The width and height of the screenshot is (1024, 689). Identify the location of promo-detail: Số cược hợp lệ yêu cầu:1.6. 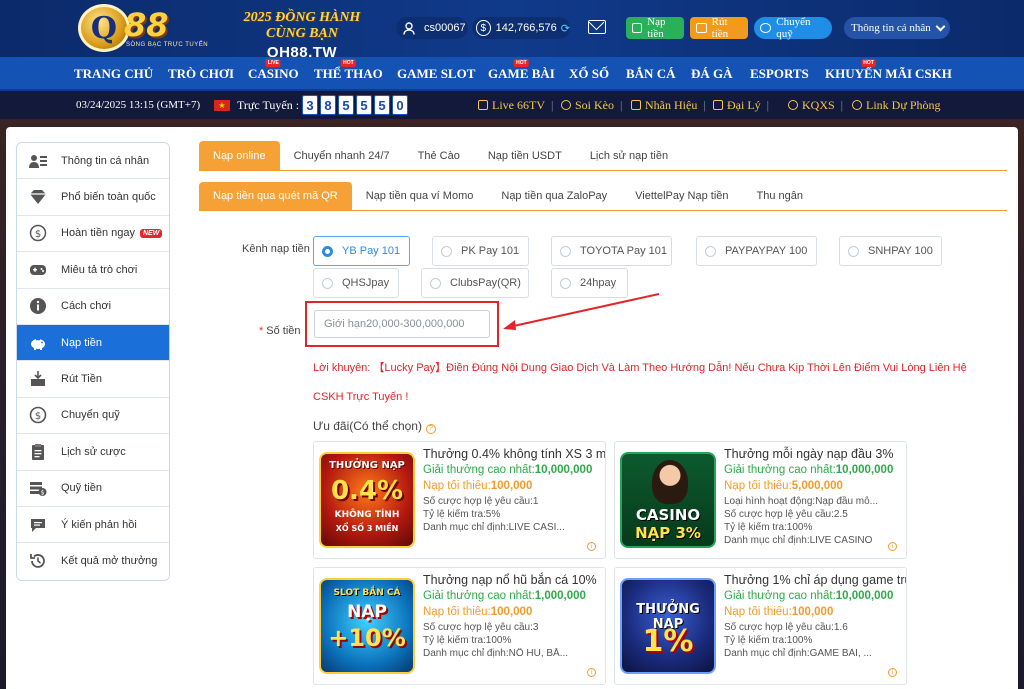
(786, 627).